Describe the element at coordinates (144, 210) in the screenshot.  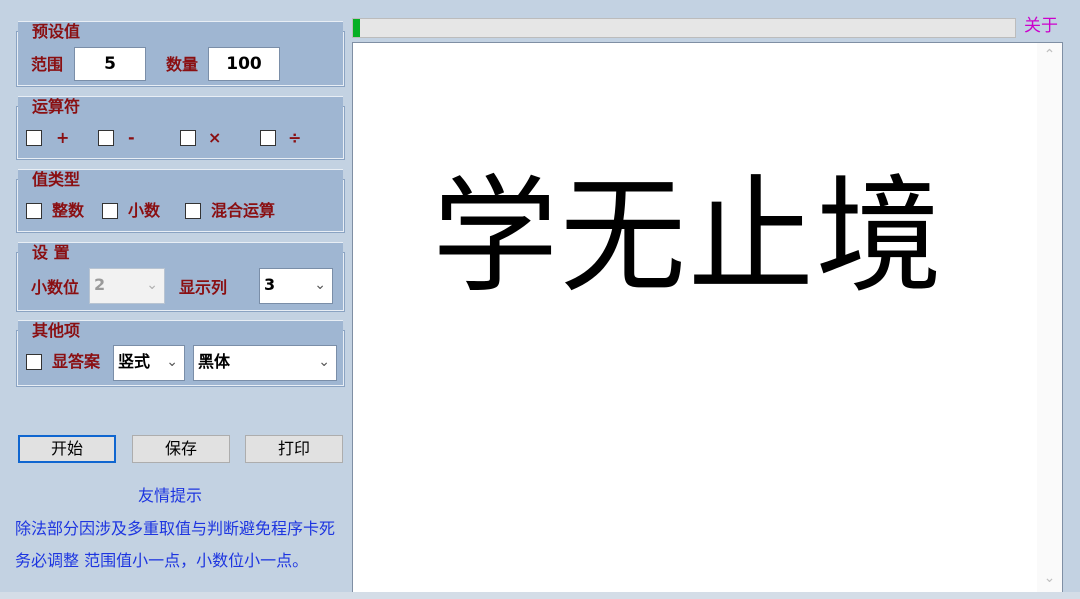
I see `decimal-label: 小数` at that location.